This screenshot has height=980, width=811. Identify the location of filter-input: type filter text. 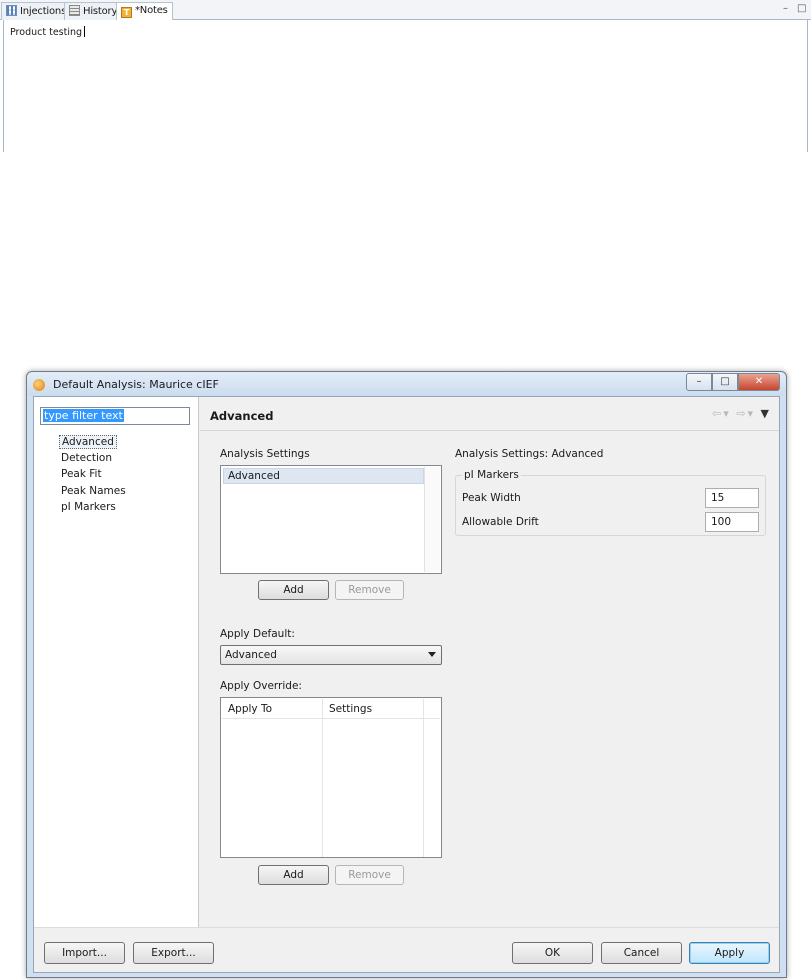
(115, 416).